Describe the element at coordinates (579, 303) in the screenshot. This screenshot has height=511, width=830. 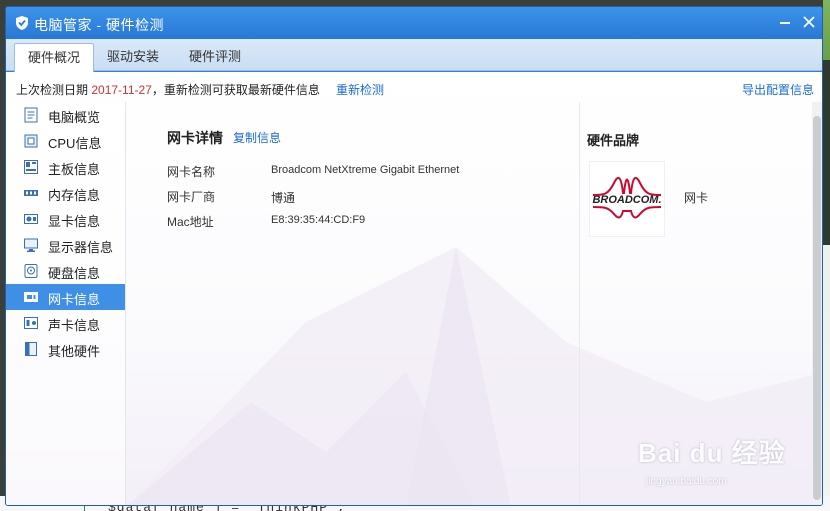
I see `brand-divider` at that location.